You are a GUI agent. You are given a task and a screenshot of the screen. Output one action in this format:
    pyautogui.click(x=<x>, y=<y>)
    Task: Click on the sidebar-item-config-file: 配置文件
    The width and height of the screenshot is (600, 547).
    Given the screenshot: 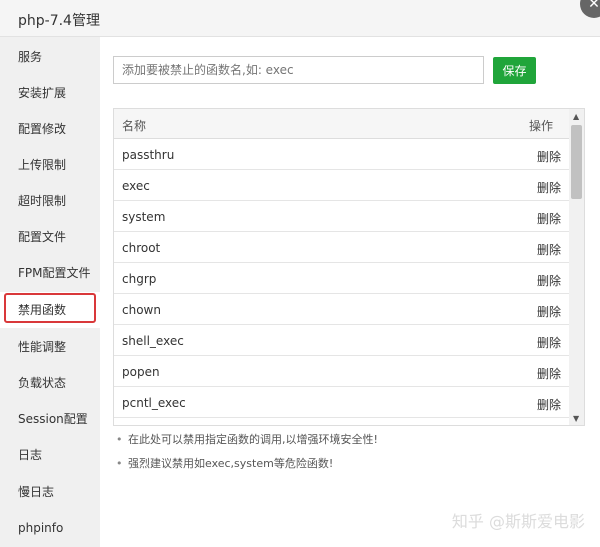 What is the action you would take?
    pyautogui.click(x=50, y=237)
    